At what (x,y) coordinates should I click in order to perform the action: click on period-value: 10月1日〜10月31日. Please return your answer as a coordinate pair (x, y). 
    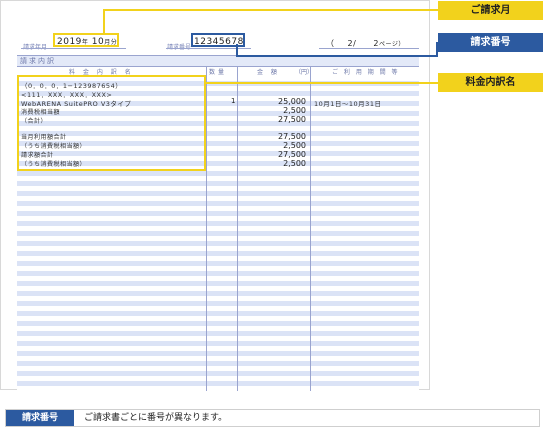
    Looking at the image, I should click on (348, 104).